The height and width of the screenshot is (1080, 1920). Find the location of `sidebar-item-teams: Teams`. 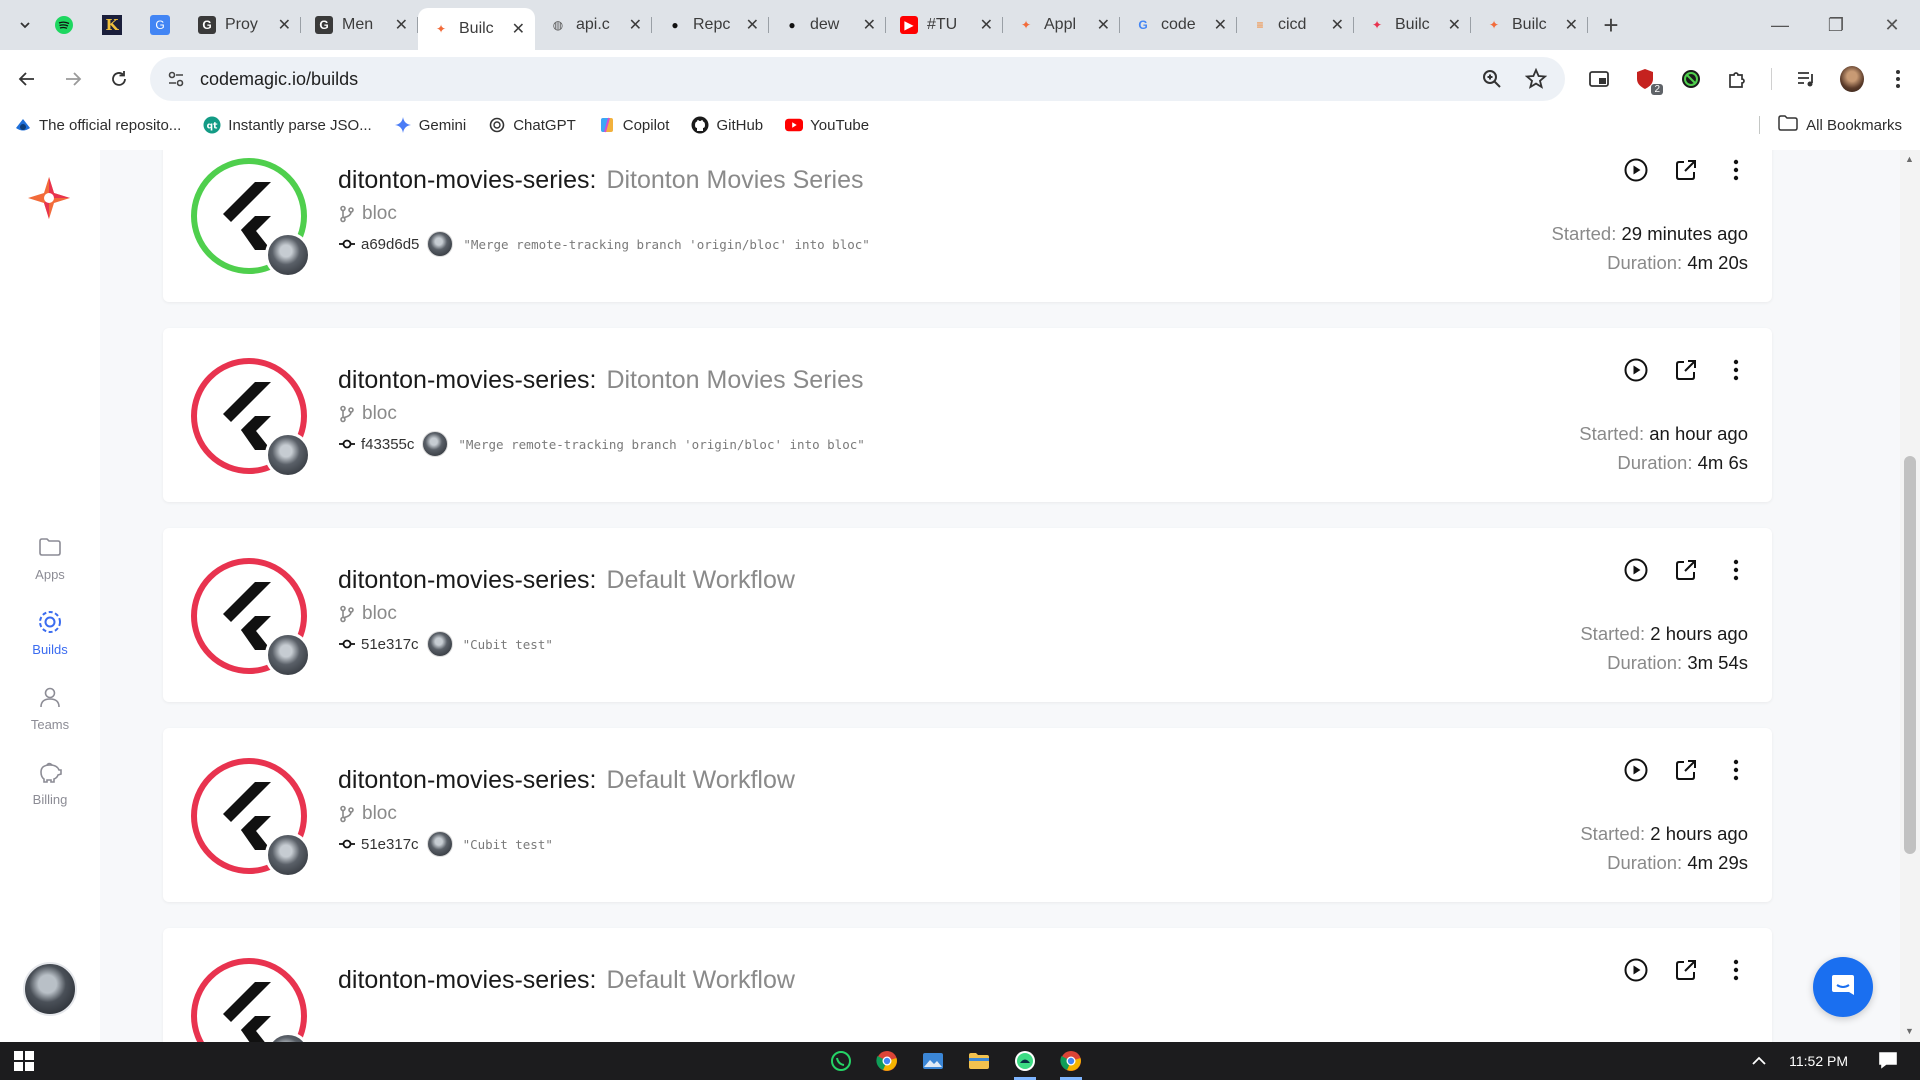

sidebar-item-teams: Teams is located at coordinates (50, 707).